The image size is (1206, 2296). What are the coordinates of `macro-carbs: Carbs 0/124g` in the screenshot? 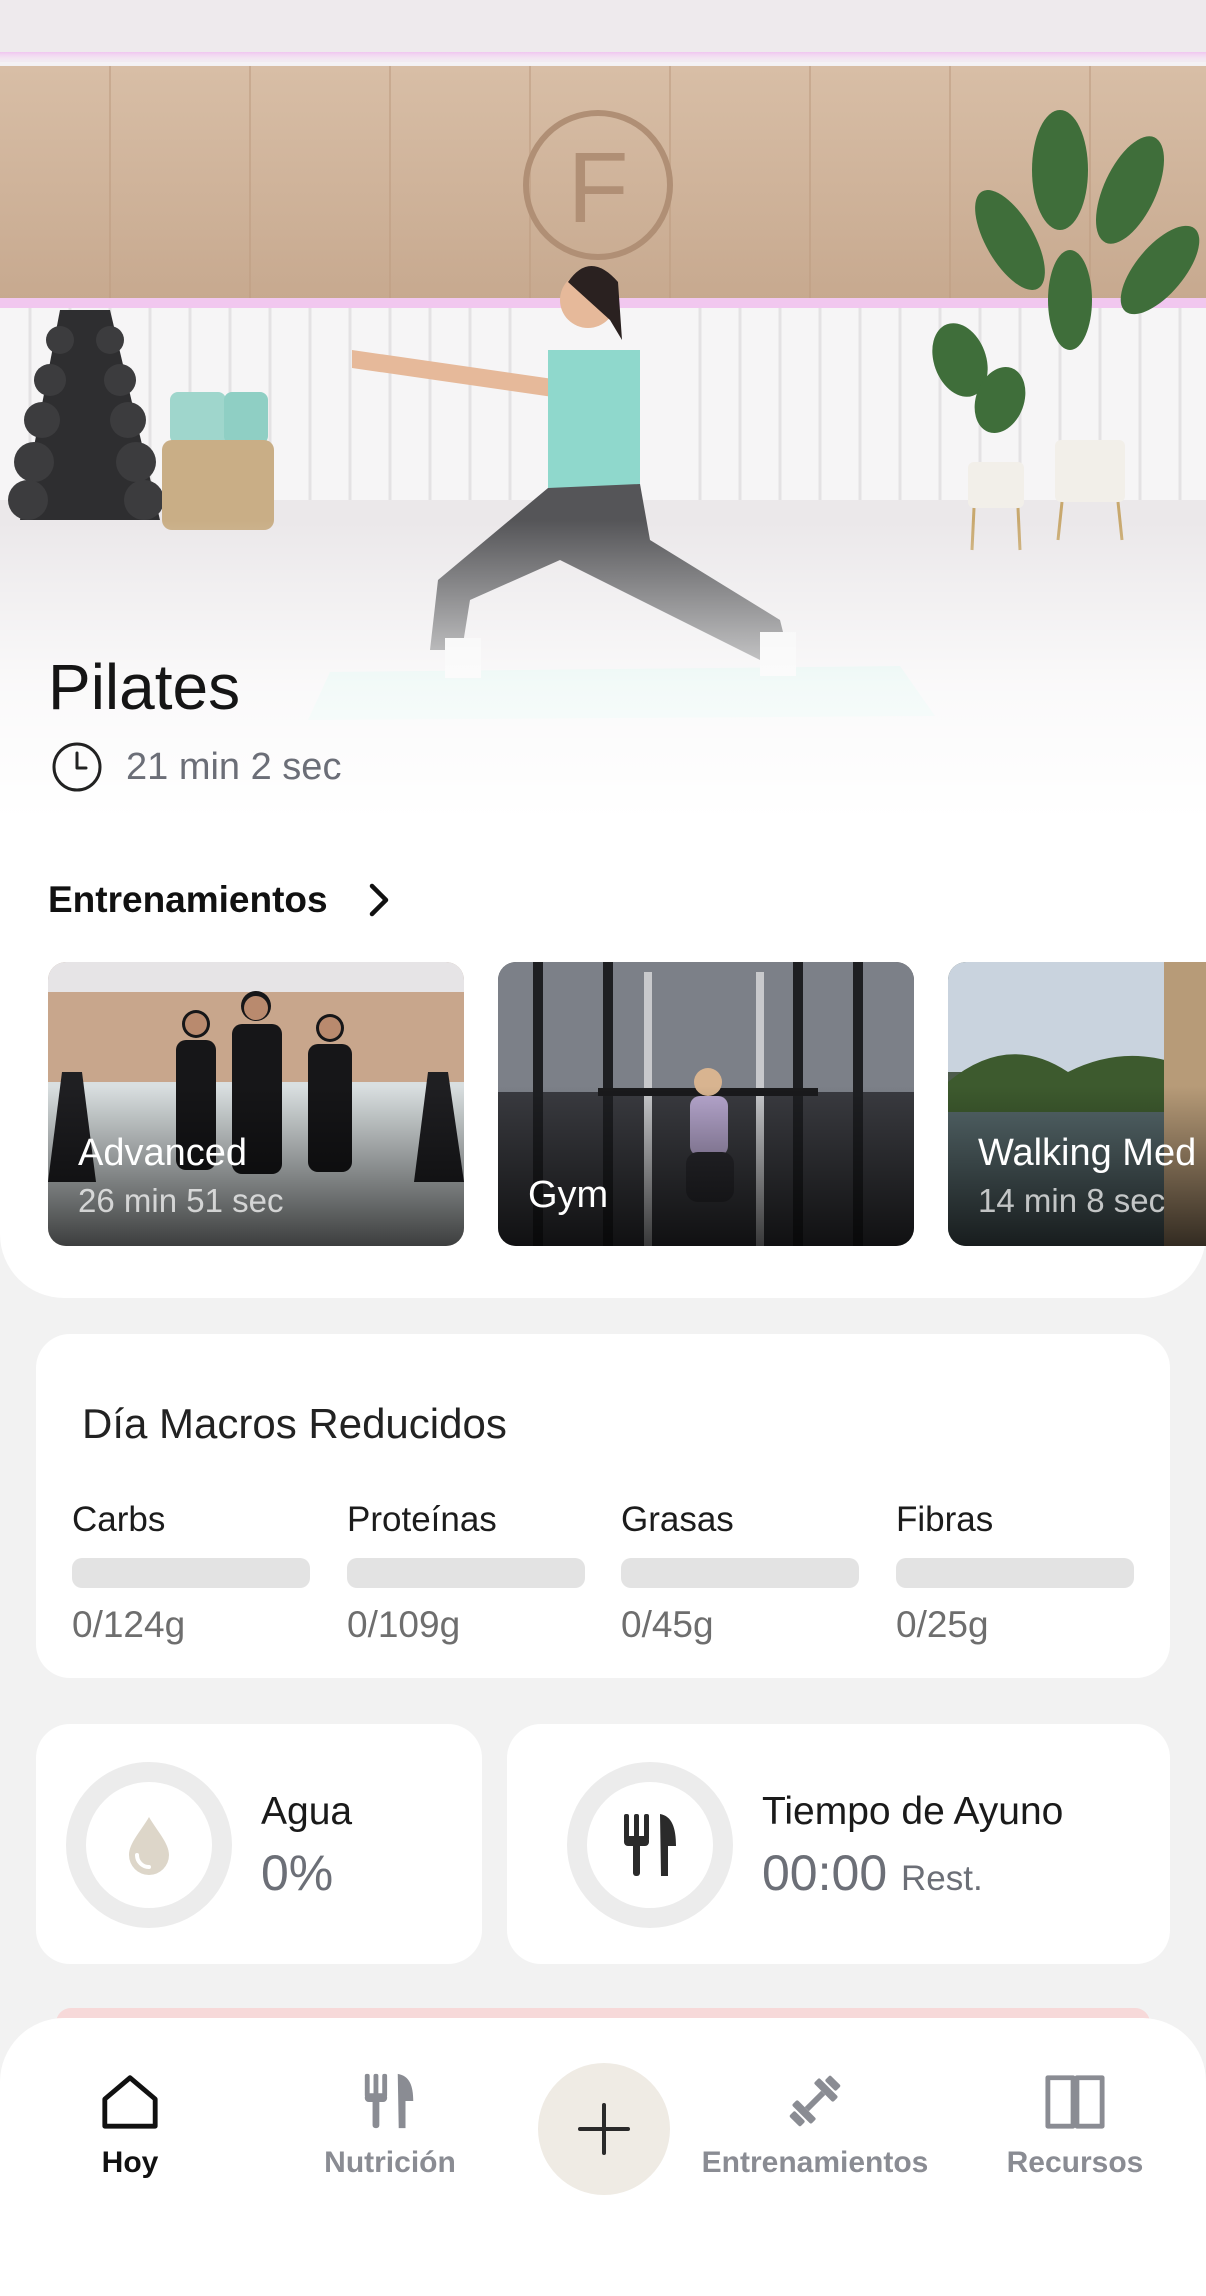 It's located at (192, 1573).